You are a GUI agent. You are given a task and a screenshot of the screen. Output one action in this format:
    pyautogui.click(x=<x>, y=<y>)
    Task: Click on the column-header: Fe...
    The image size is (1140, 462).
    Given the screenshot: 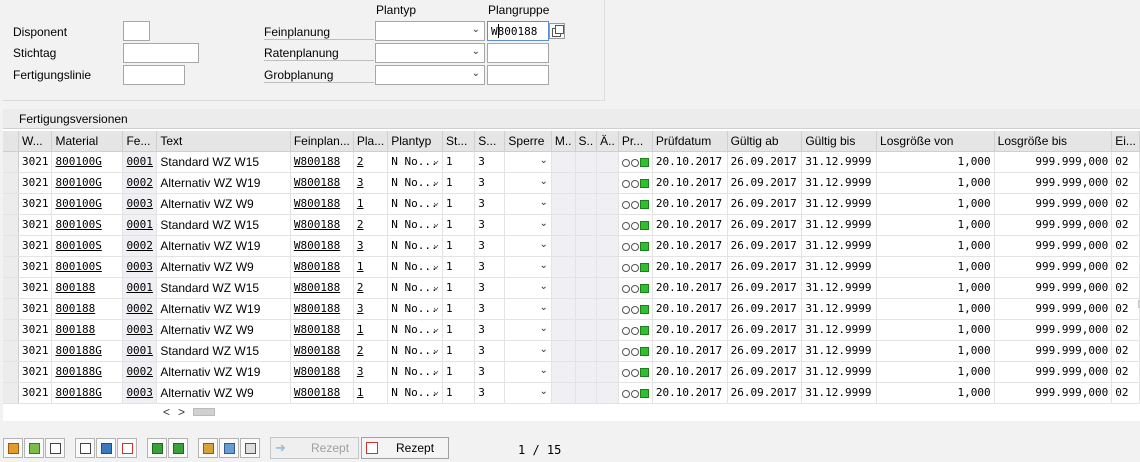 What is the action you would take?
    pyautogui.click(x=140, y=141)
    